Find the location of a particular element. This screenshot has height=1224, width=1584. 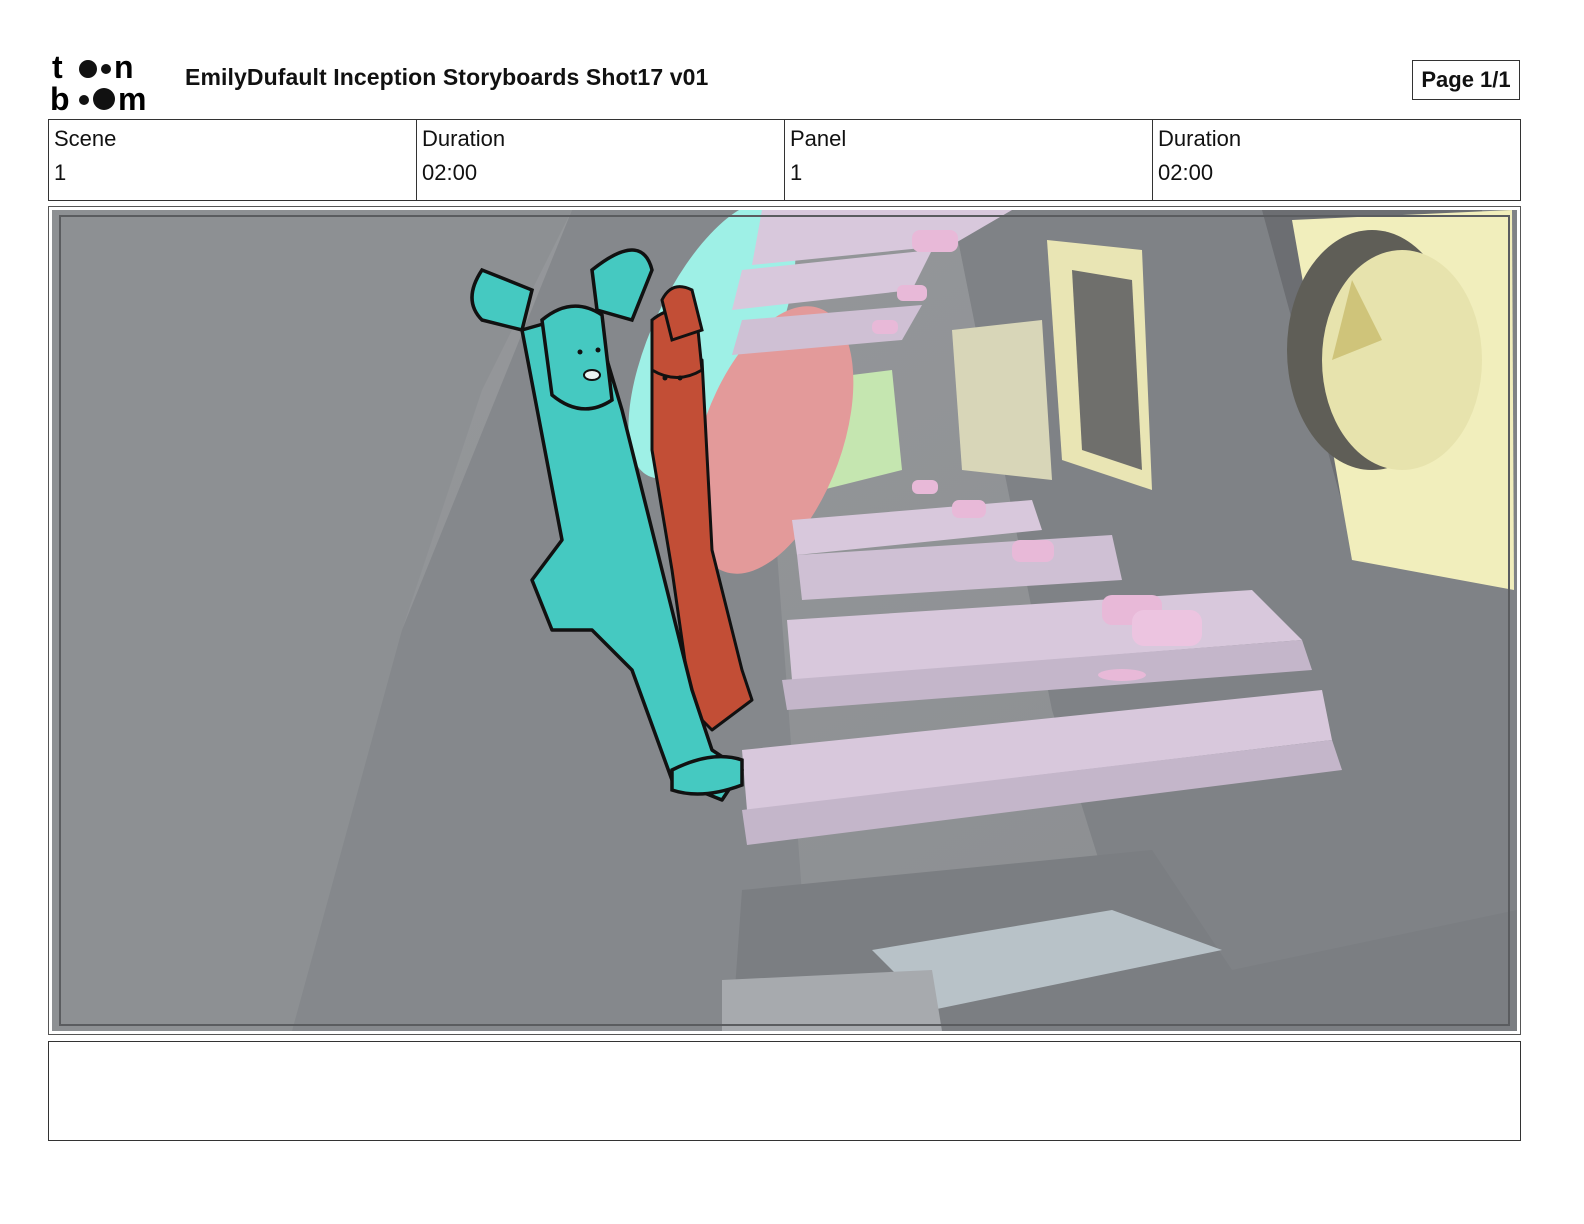

page-number: Page 1/1 is located at coordinates (1466, 80).